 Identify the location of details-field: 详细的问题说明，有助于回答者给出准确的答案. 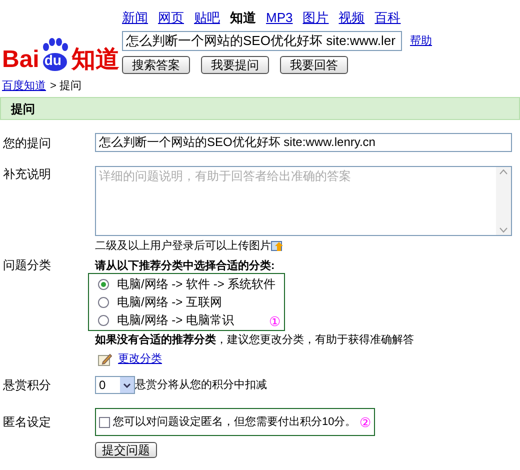
(303, 201).